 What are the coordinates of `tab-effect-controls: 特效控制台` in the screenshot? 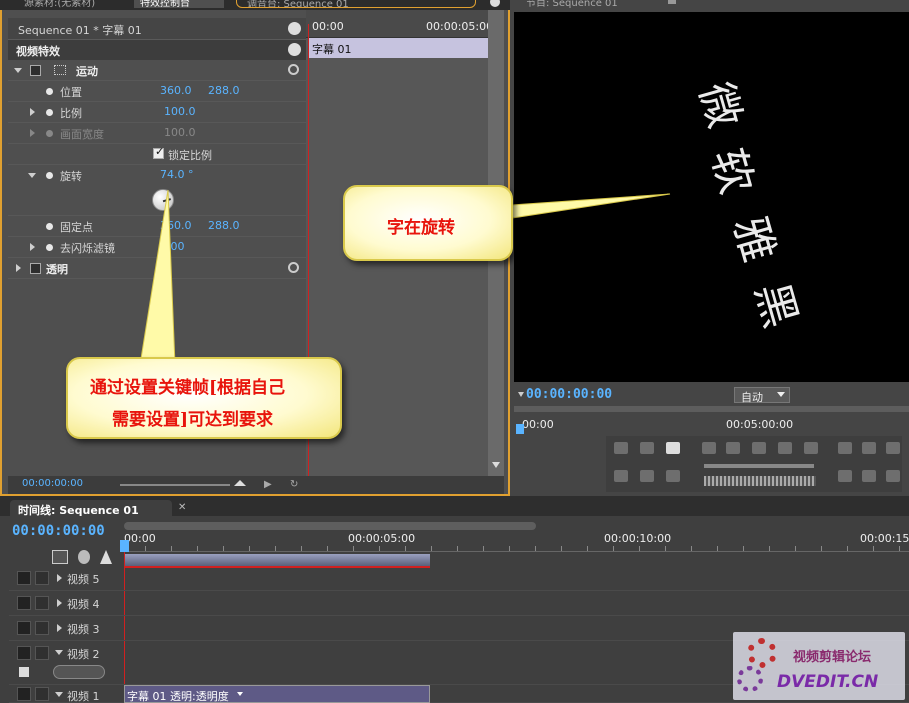 It's located at (179, 4).